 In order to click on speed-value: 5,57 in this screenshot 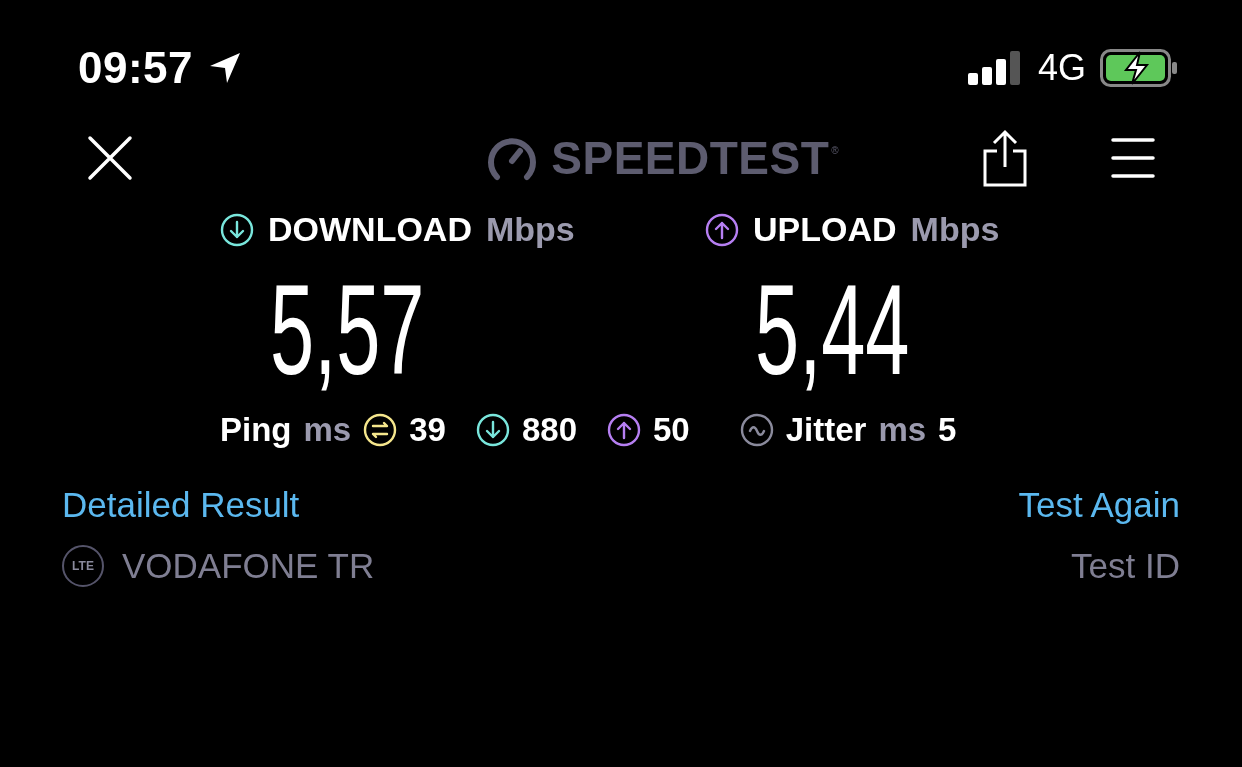, I will do `click(347, 330)`.